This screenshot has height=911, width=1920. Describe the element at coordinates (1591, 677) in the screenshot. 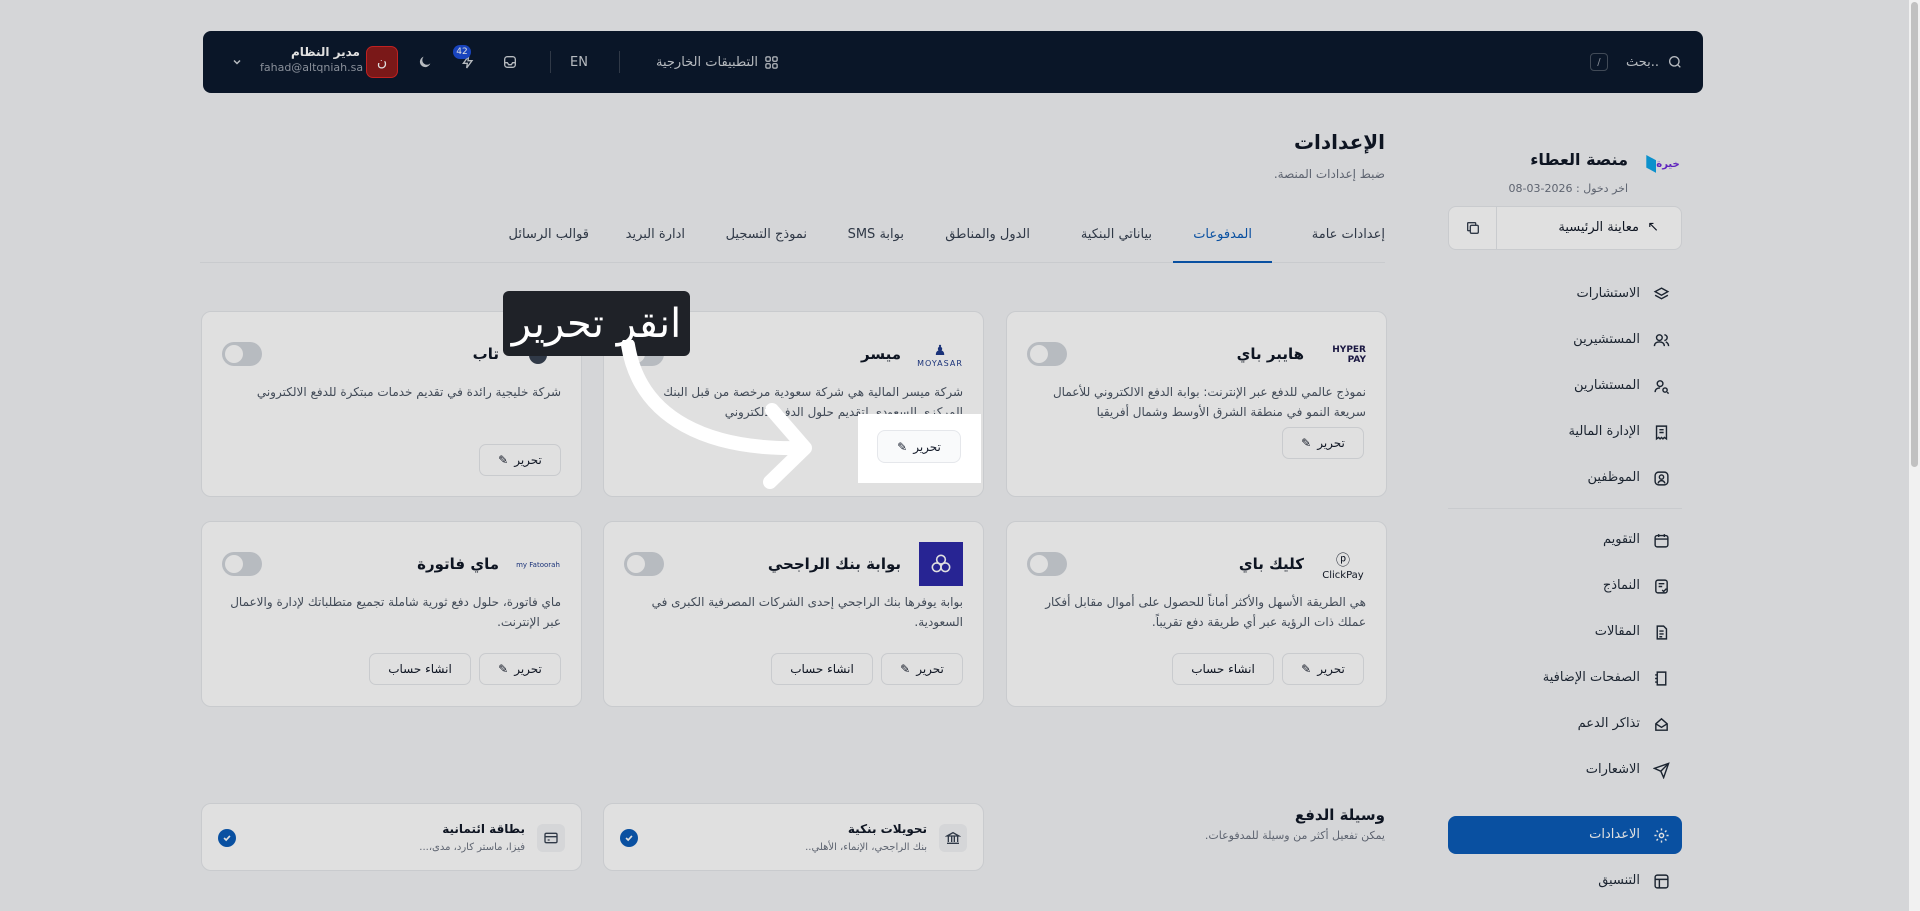

I see `sidebar-item-label: الصفحات الإضافية` at that location.